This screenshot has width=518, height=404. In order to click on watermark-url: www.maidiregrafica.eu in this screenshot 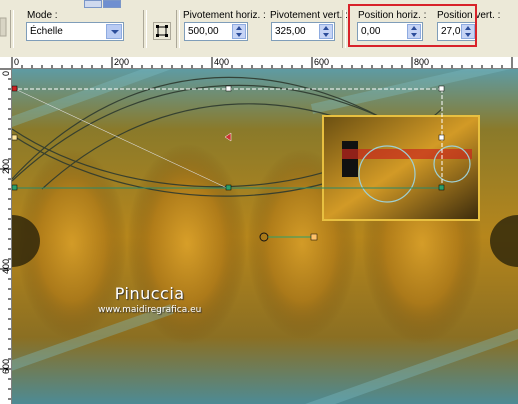, I will do `click(150, 310)`.